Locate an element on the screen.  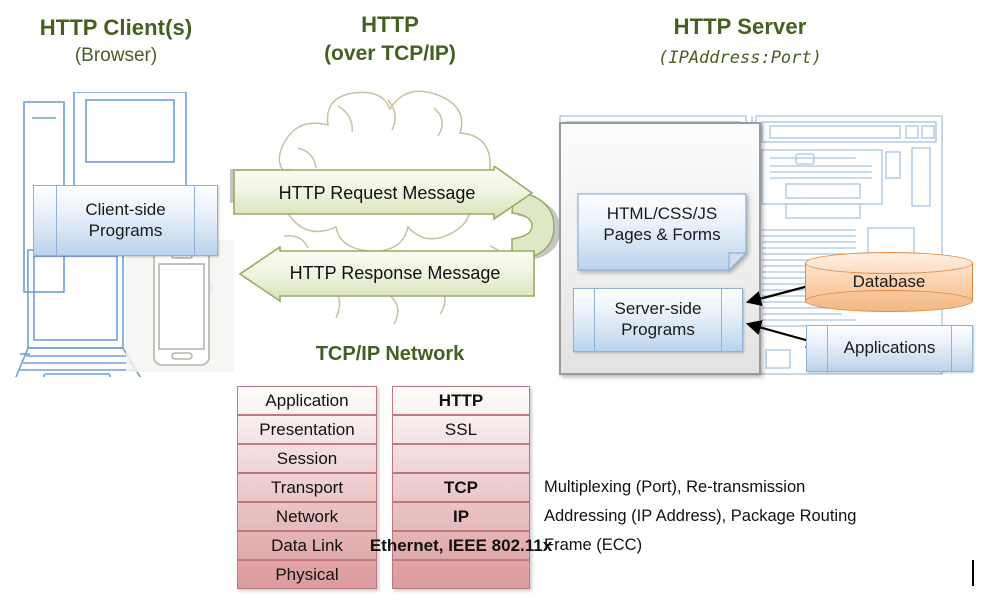
server-side-programs-label-line1: Server-side is located at coordinates (658, 309).